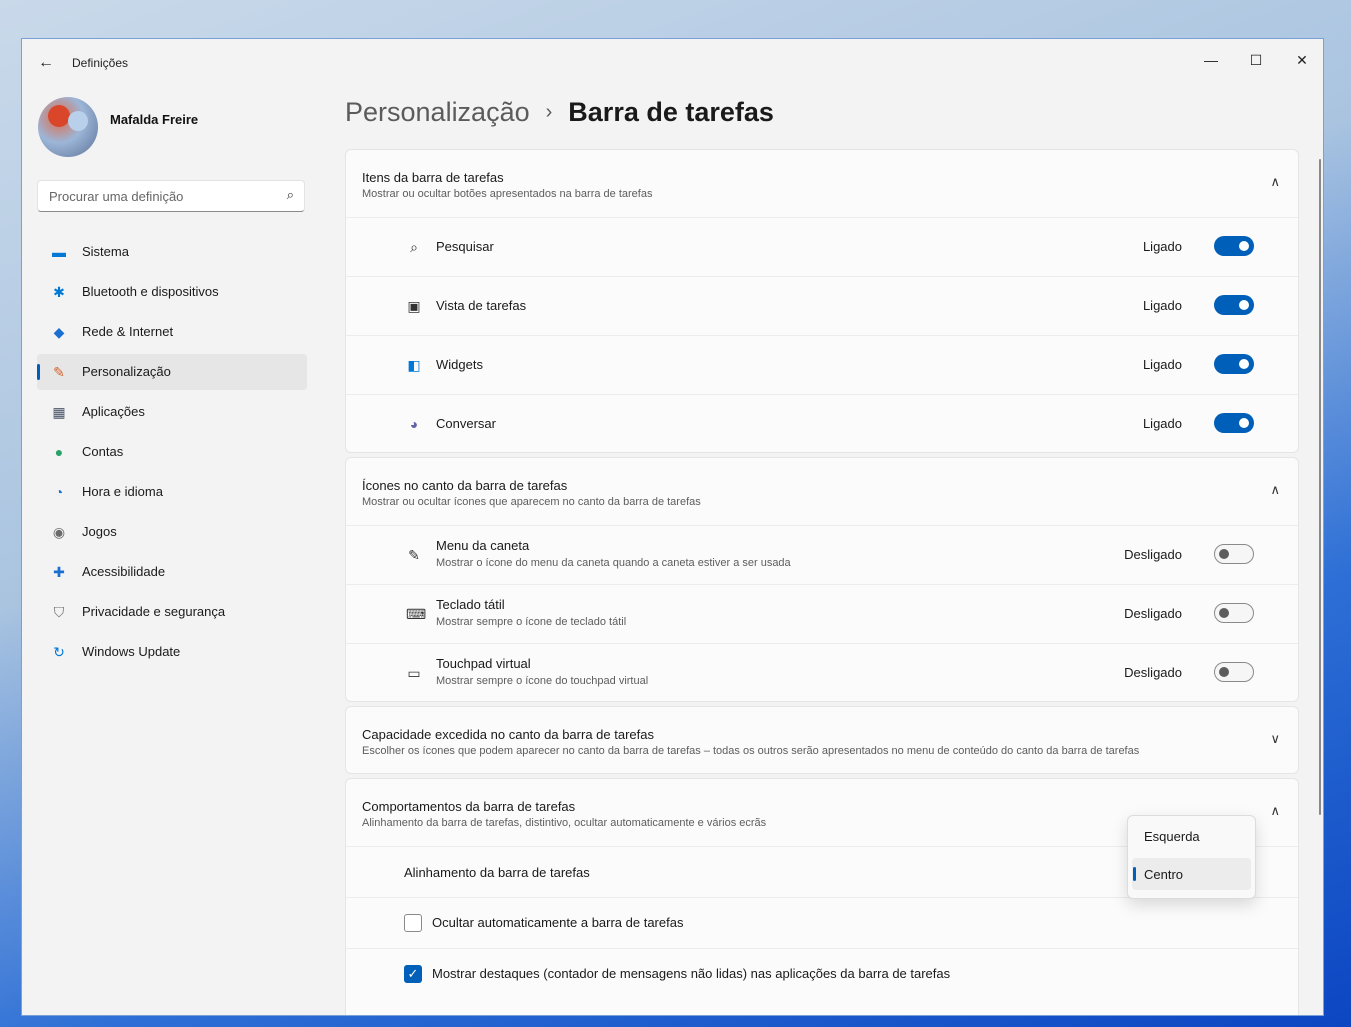 The width and height of the screenshot is (1351, 1027). Describe the element at coordinates (59, 452) in the screenshot. I see `person-icon: ●` at that location.